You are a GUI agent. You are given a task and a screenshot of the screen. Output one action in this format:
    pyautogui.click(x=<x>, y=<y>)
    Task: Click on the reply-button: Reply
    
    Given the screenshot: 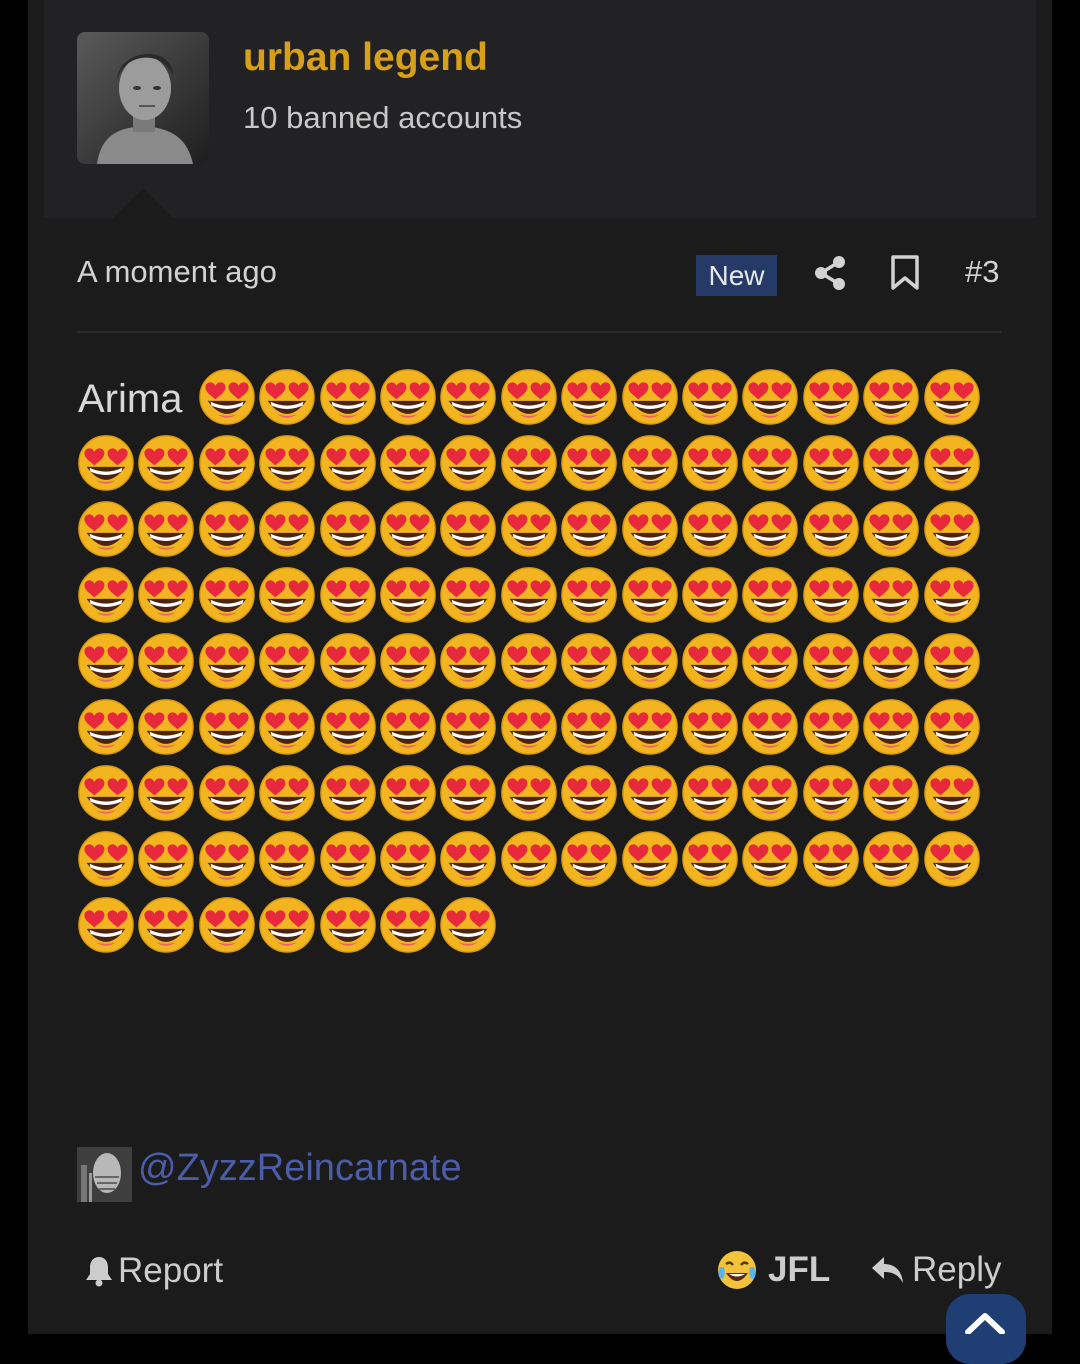 What is the action you would take?
    pyautogui.click(x=935, y=1270)
    